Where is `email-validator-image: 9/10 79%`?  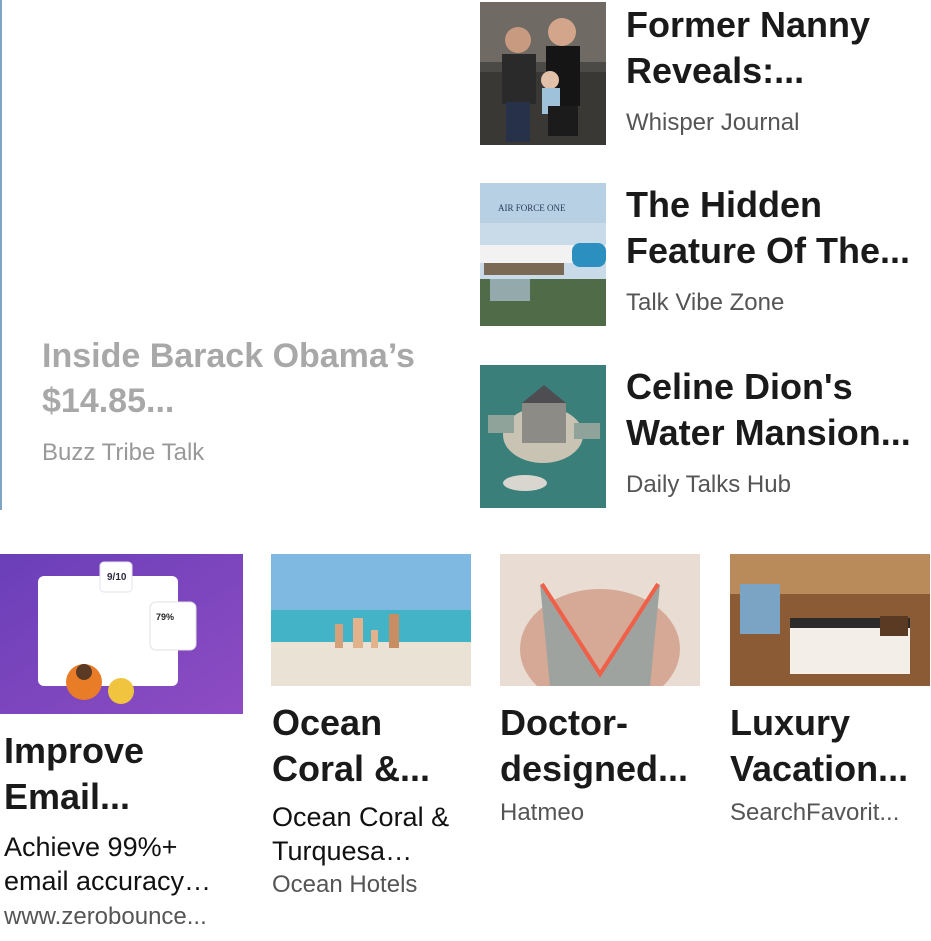 email-validator-image: 9/10 79% is located at coordinates (121, 634).